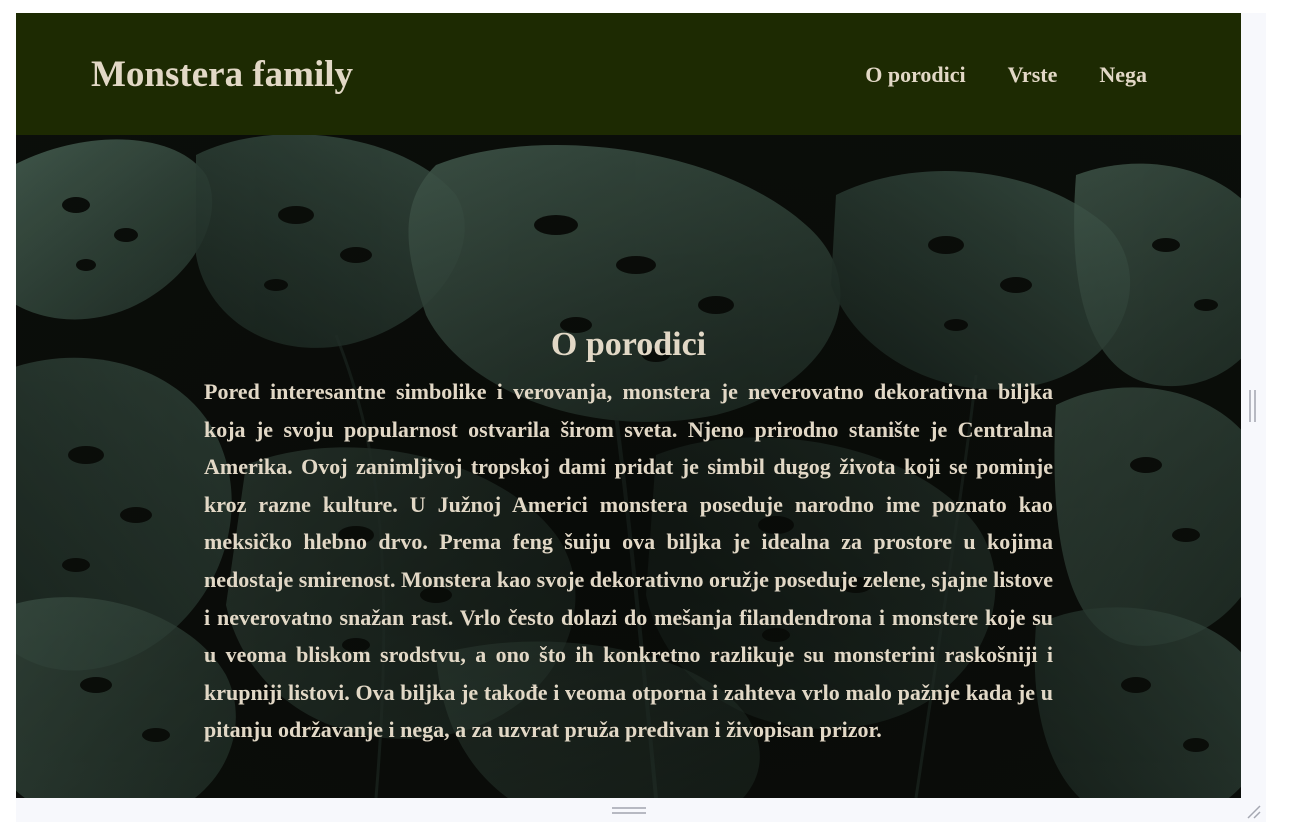 The image size is (1312, 822). What do you see at coordinates (1006, 75) in the screenshot?
I see `main-nav: O porodici Vrste Nega` at bounding box center [1006, 75].